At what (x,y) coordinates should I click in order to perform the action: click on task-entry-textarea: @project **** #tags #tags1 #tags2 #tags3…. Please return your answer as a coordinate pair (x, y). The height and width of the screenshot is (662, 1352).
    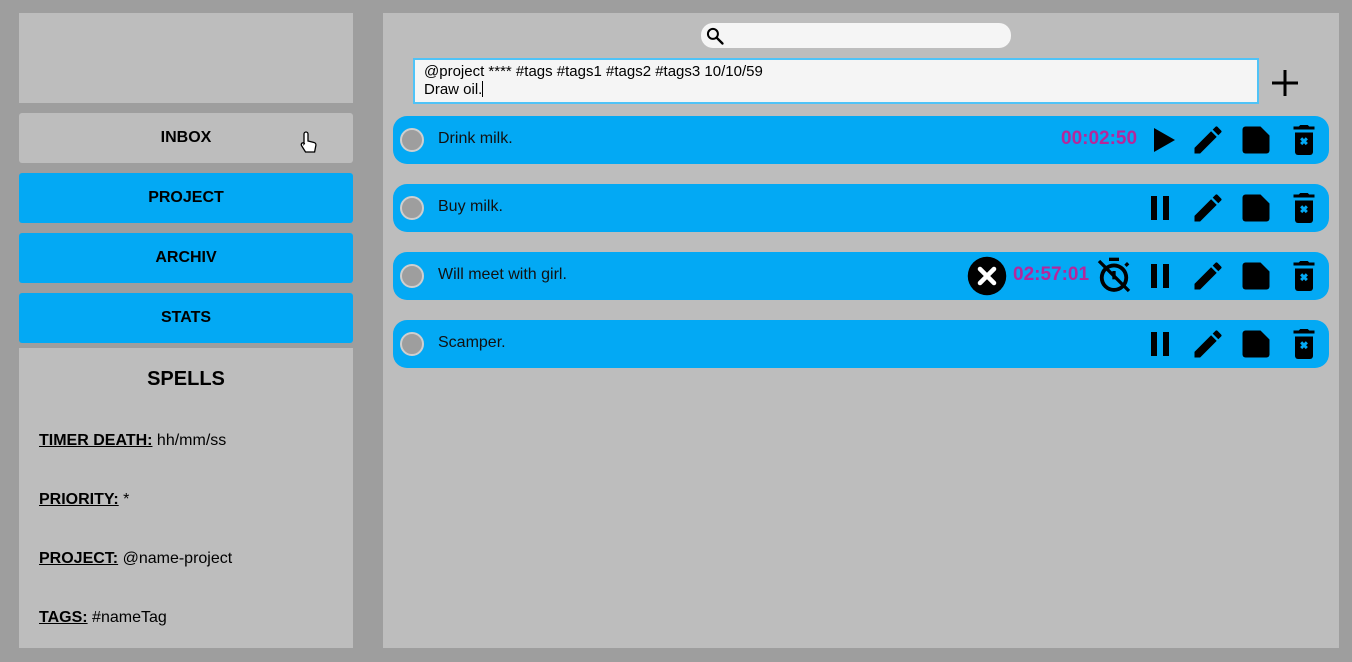
    Looking at the image, I should click on (836, 81).